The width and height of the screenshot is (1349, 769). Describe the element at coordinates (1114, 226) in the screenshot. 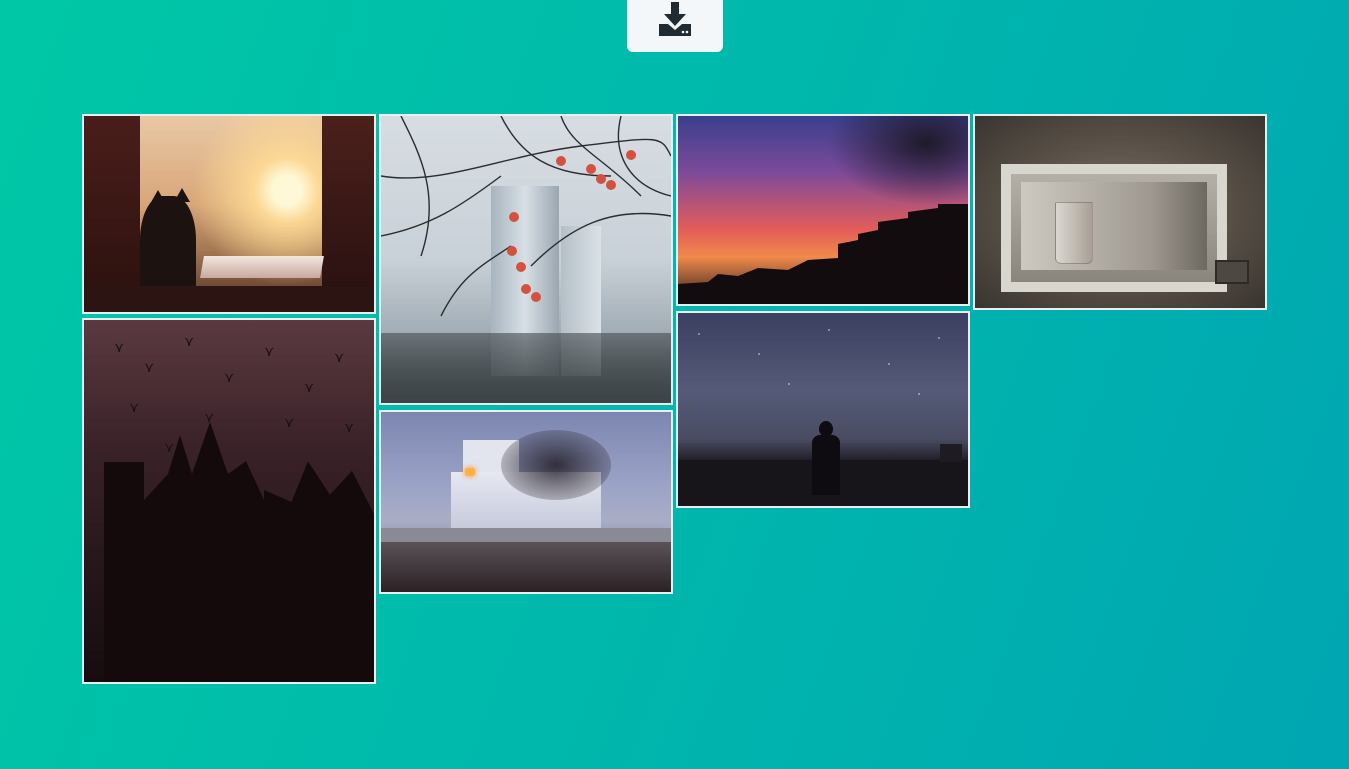

I see `niche-interior` at that location.